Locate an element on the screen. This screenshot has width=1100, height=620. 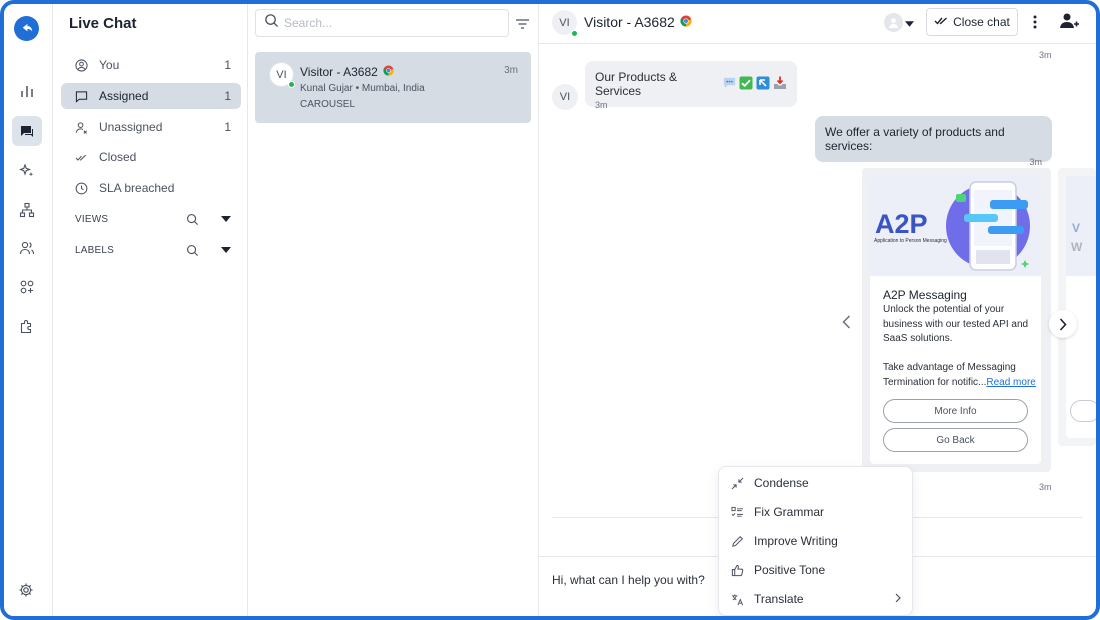
app-logo-icon is located at coordinates (26, 28).